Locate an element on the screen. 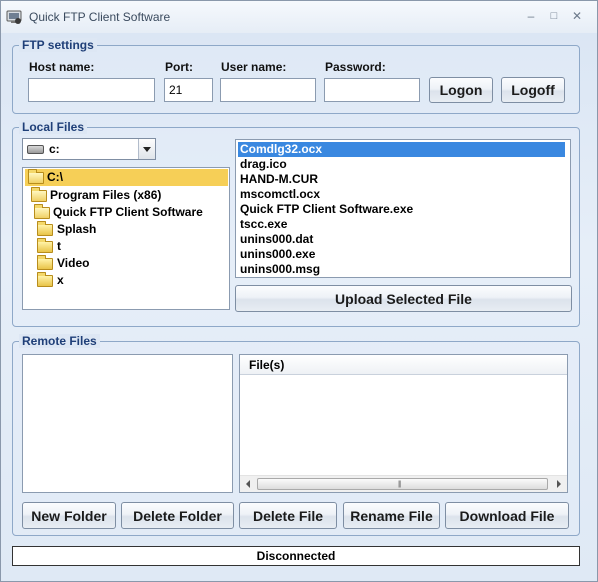  column-header-files: File(s) is located at coordinates (403, 365).